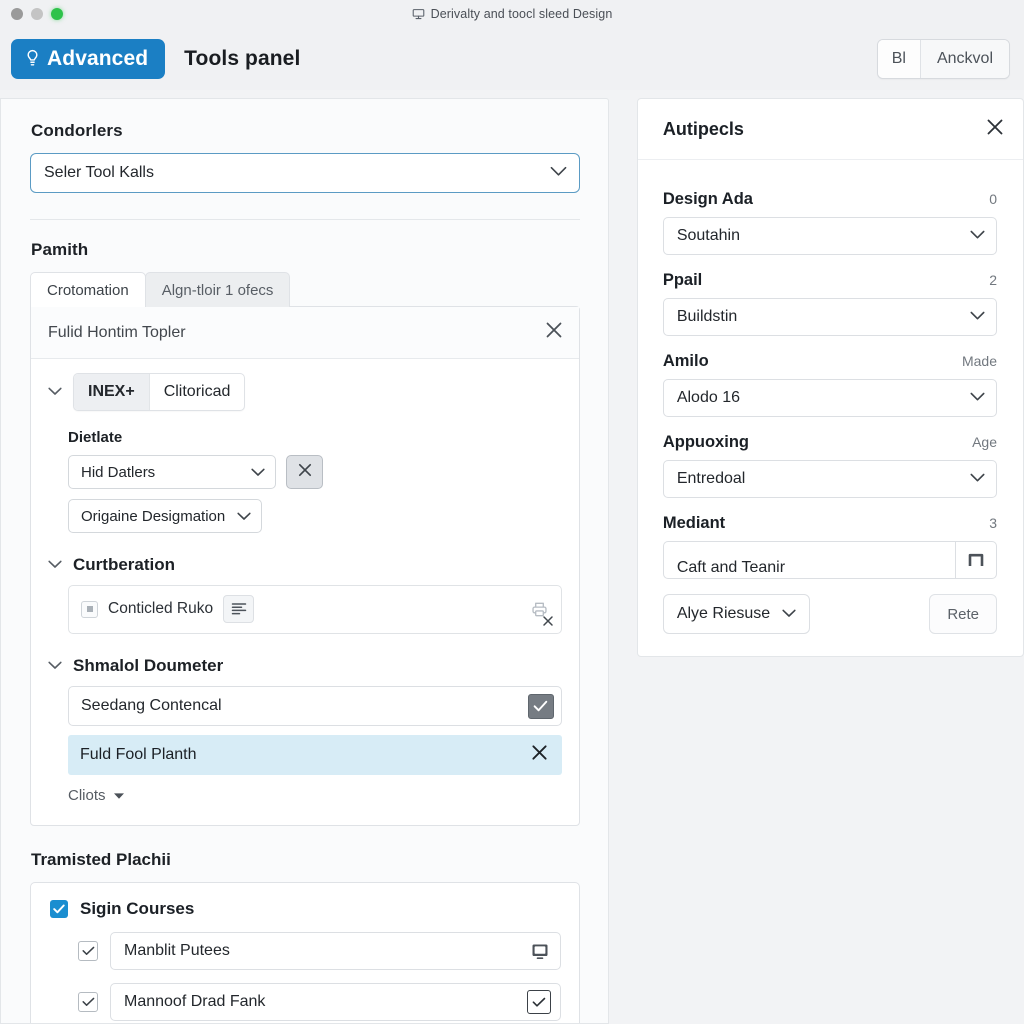  Describe the element at coordinates (707, 199) in the screenshot. I see `design-ada-label: Design Ada` at that location.